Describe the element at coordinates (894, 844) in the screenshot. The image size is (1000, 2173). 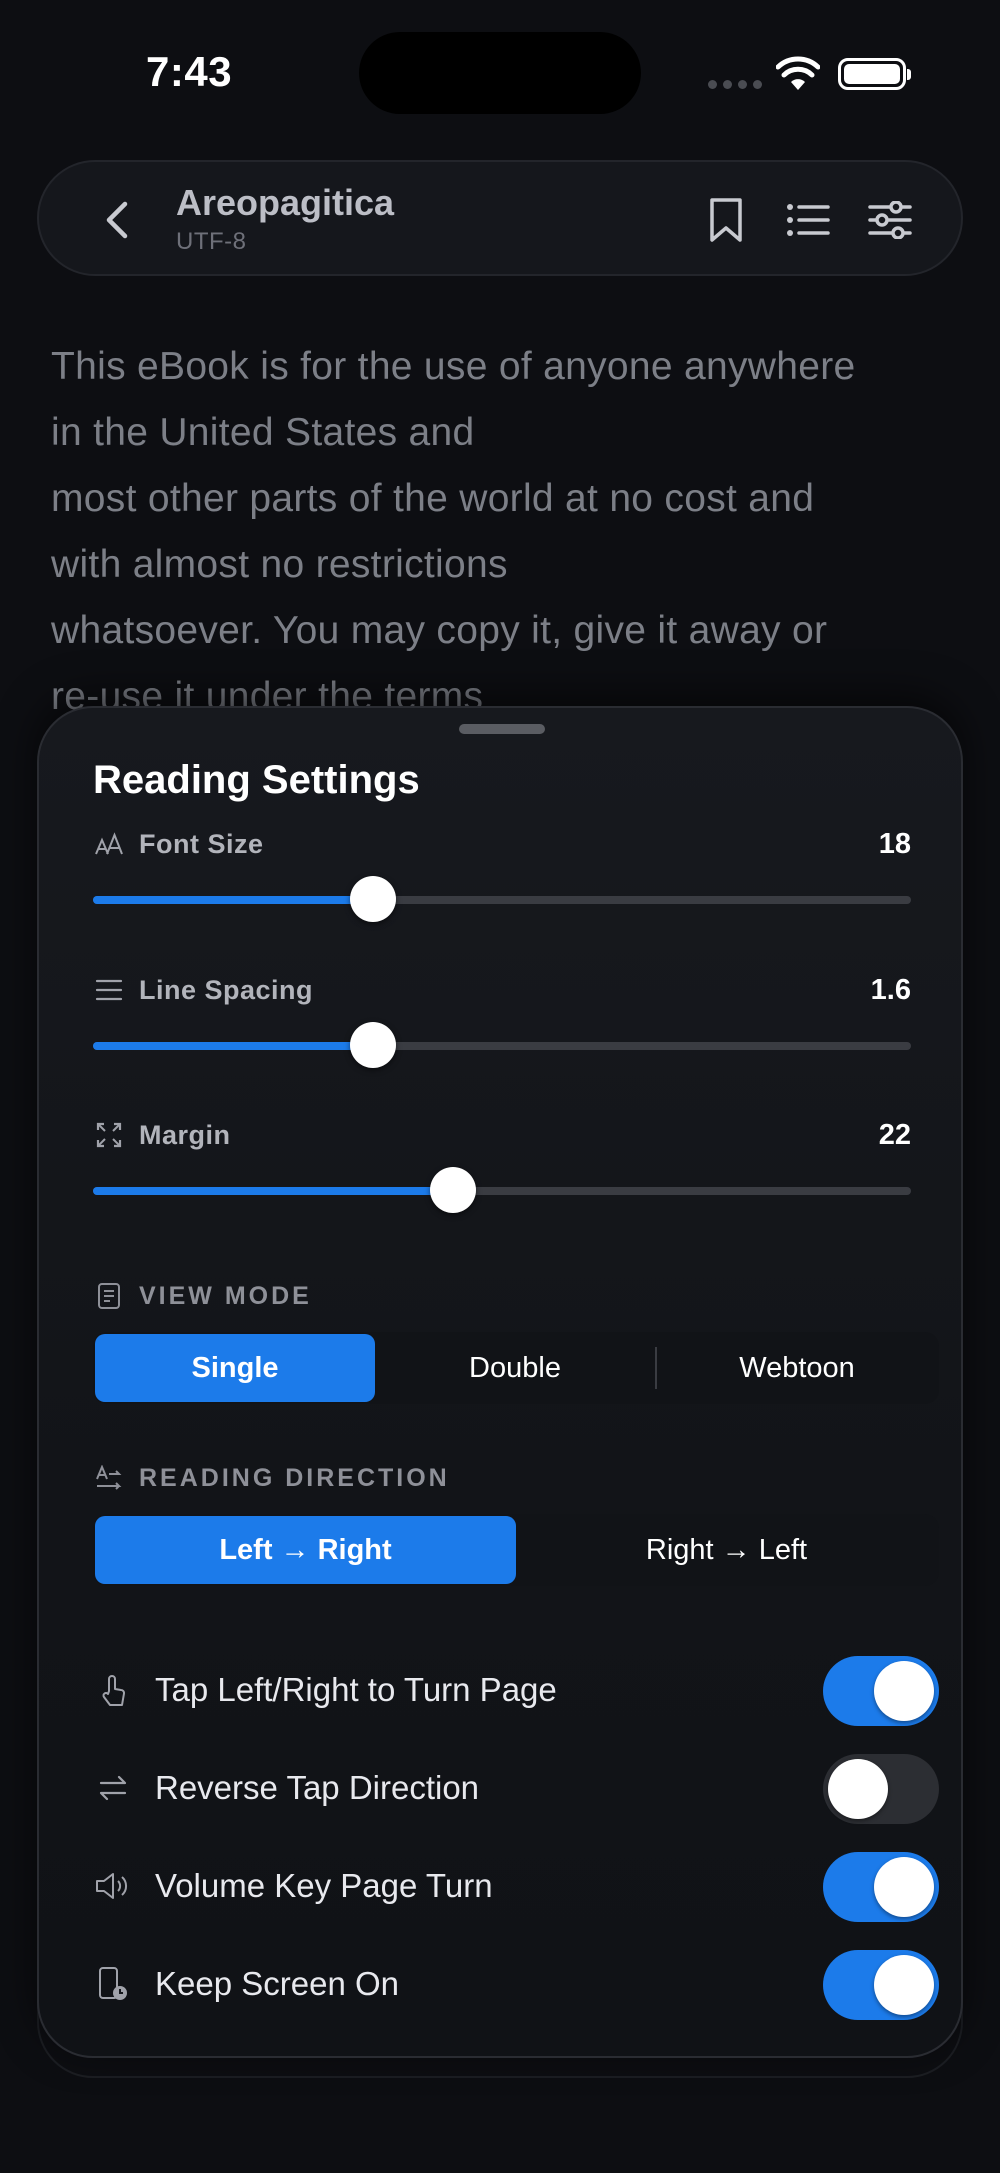
I see `font-size-value: 18` at that location.